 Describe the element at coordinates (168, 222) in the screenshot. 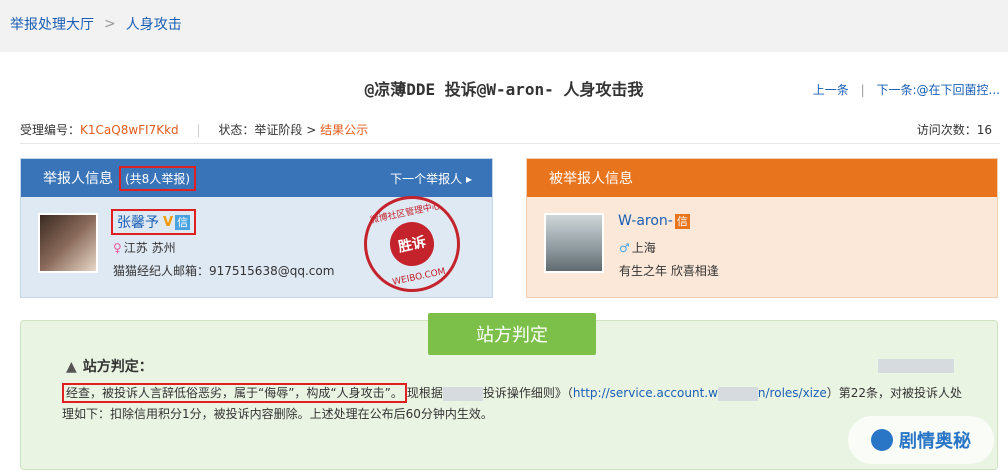

I see `verified-v-icon: V` at that location.